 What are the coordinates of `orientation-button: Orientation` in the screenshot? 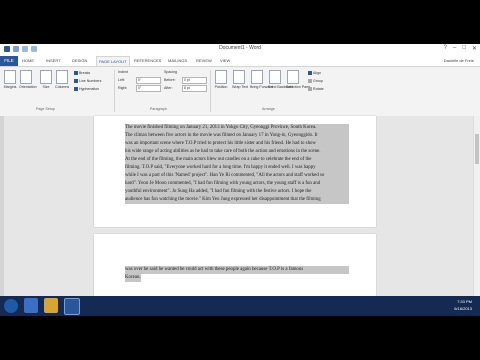 It's located at (28, 79).